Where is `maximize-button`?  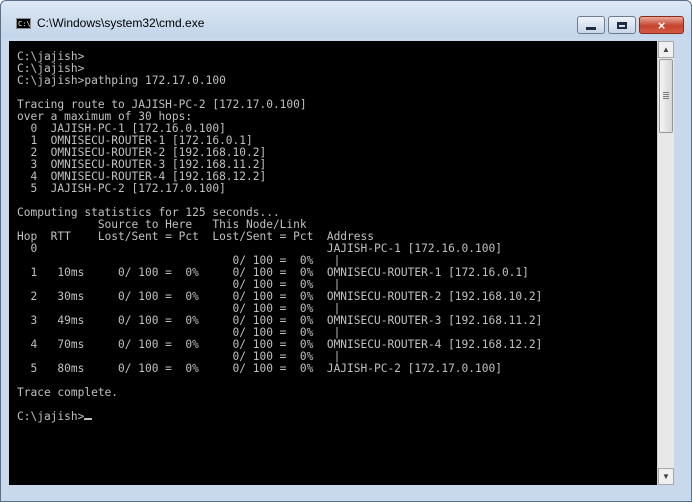
maximize-button is located at coordinates (622, 25).